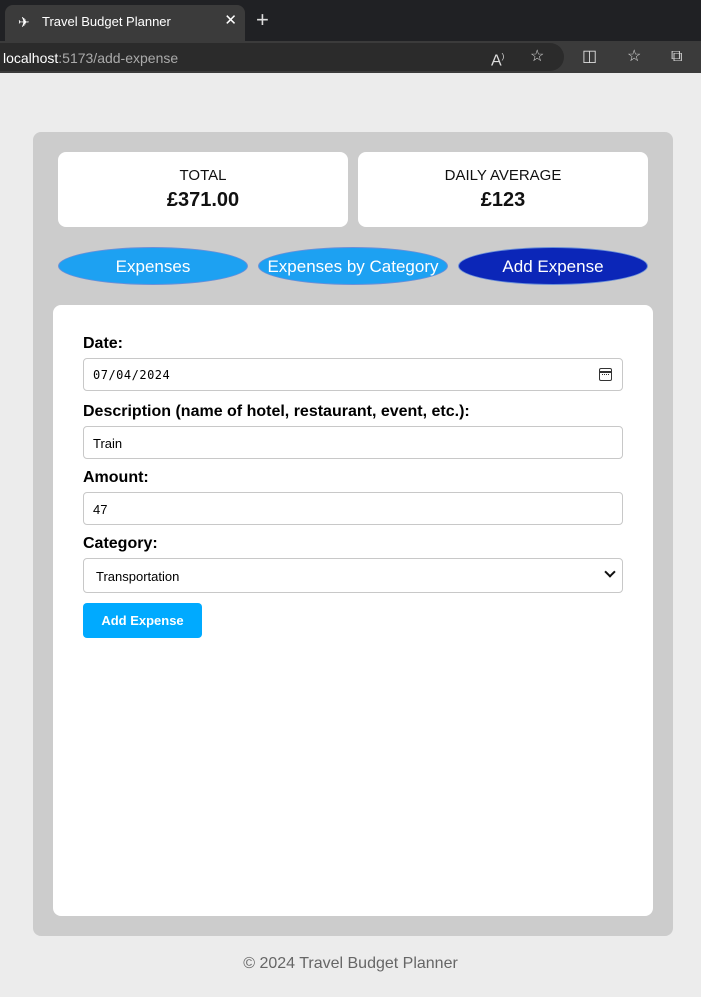  I want to click on date-label: Date:, so click(103, 343).